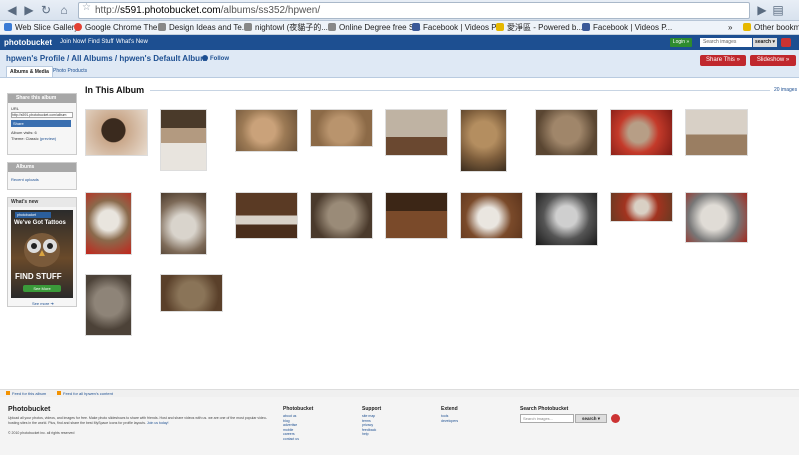 This screenshot has width=799, height=455. What do you see at coordinates (108, 10) in the screenshot?
I see `url-prefix: http://` at bounding box center [108, 10].